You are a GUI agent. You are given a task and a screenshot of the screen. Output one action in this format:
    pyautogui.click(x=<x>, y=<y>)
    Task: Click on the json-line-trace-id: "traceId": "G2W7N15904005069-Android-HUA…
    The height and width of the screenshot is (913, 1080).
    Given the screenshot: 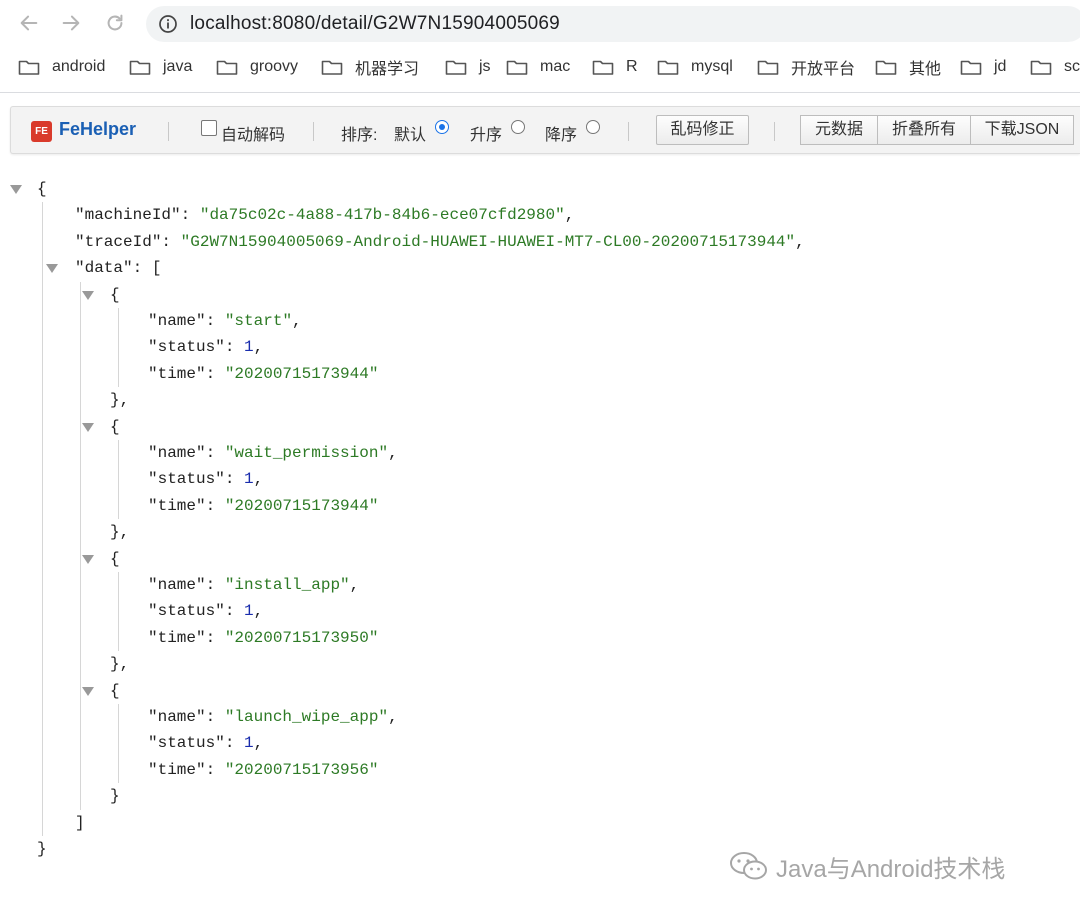 What is the action you would take?
    pyautogui.click(x=440, y=241)
    